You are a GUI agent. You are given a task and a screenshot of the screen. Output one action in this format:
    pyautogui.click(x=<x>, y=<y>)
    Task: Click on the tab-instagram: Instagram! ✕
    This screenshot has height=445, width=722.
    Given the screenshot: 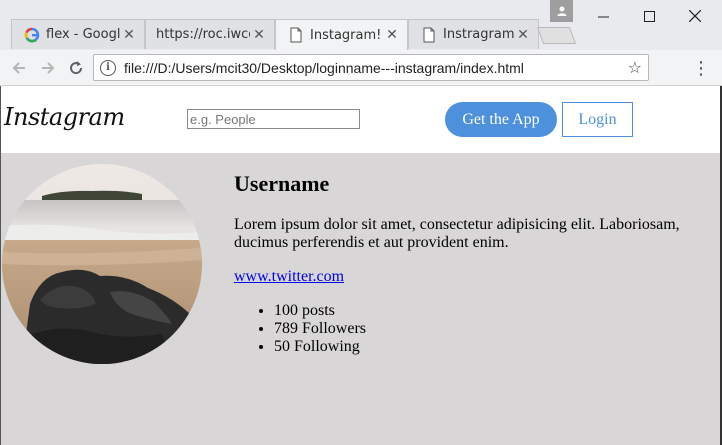 What is the action you would take?
    pyautogui.click(x=341, y=34)
    